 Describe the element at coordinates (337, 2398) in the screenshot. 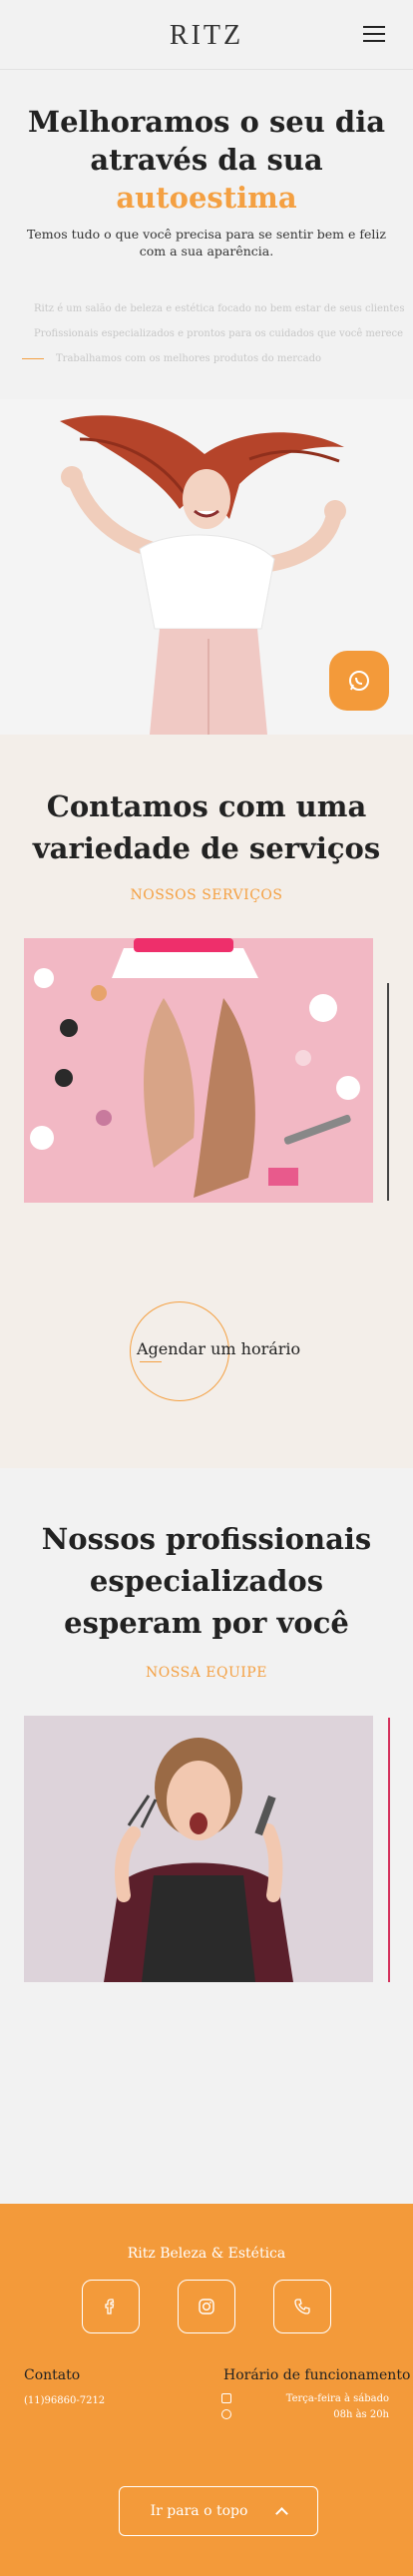

I see `hours-days: Terça-feira à sábado` at that location.